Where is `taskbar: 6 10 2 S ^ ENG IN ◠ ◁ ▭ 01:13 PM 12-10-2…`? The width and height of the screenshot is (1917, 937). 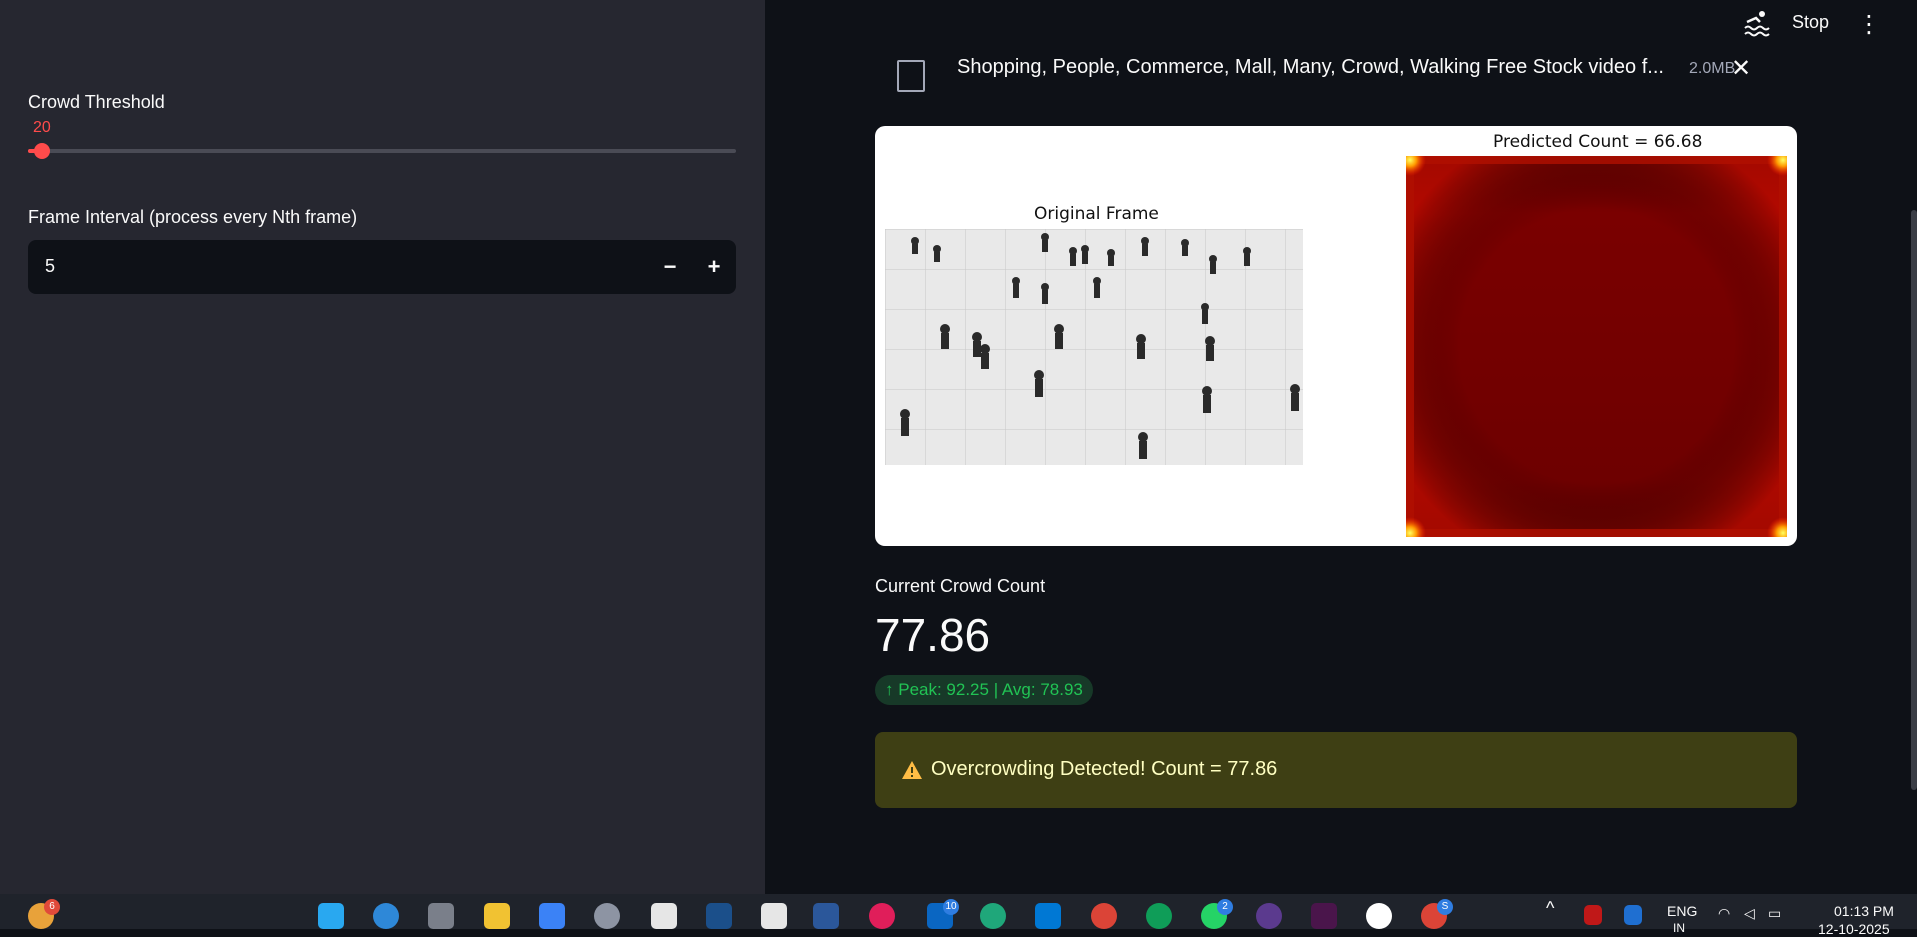 taskbar: 6 10 2 S ^ ENG IN ◠ ◁ ▭ 01:13 PM 12-10-2… is located at coordinates (958, 915).